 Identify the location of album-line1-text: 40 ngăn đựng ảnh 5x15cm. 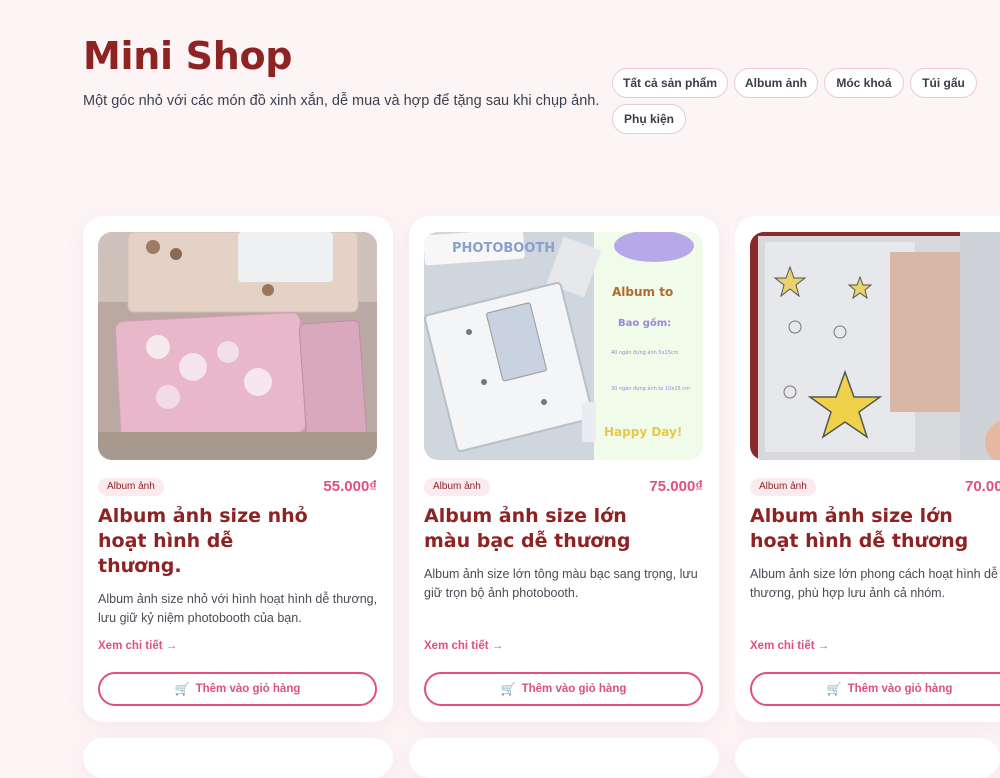
(645, 352).